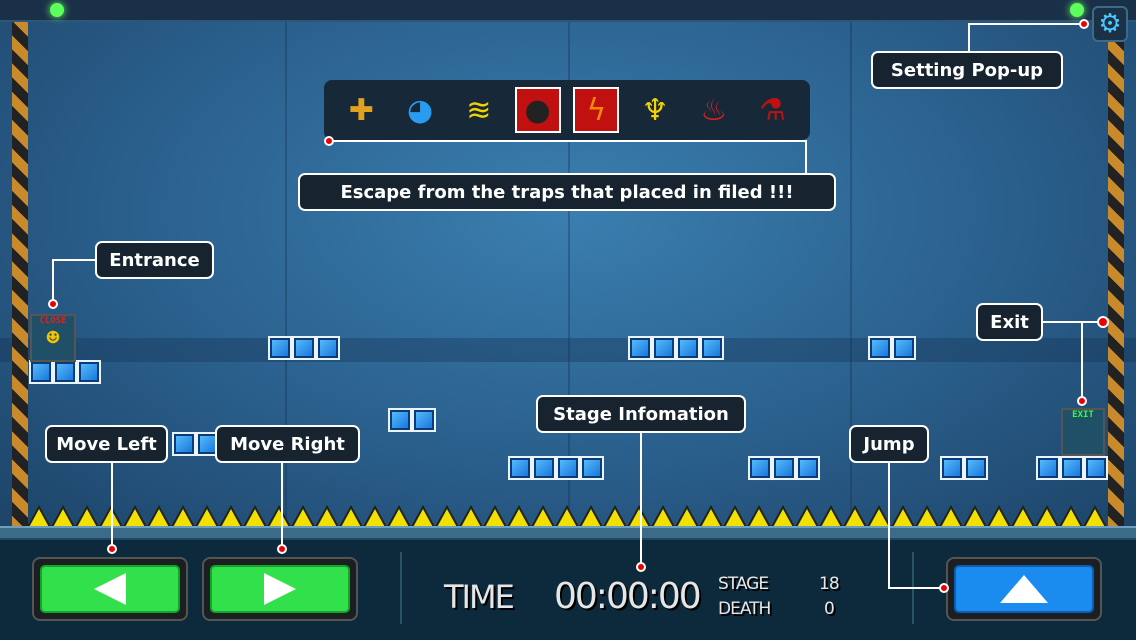 The image size is (1136, 640). What do you see at coordinates (1009, 322) in the screenshot?
I see `callout-exit: Exit` at bounding box center [1009, 322].